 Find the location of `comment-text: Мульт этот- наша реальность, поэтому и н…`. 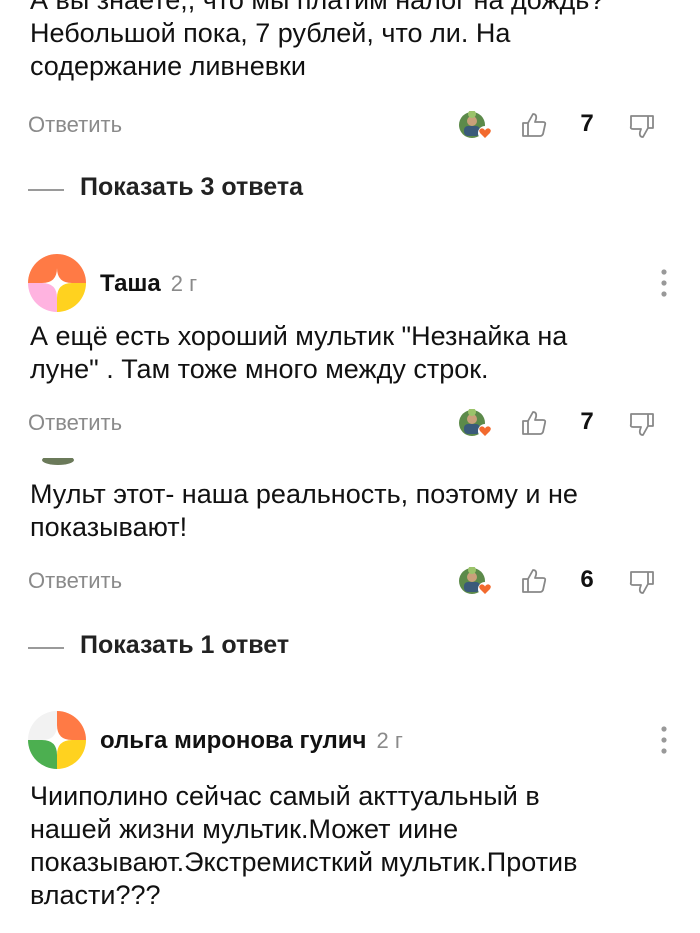

comment-text: Мульт этот- наша реальность, поэтому и н… is located at coordinates (350, 511).